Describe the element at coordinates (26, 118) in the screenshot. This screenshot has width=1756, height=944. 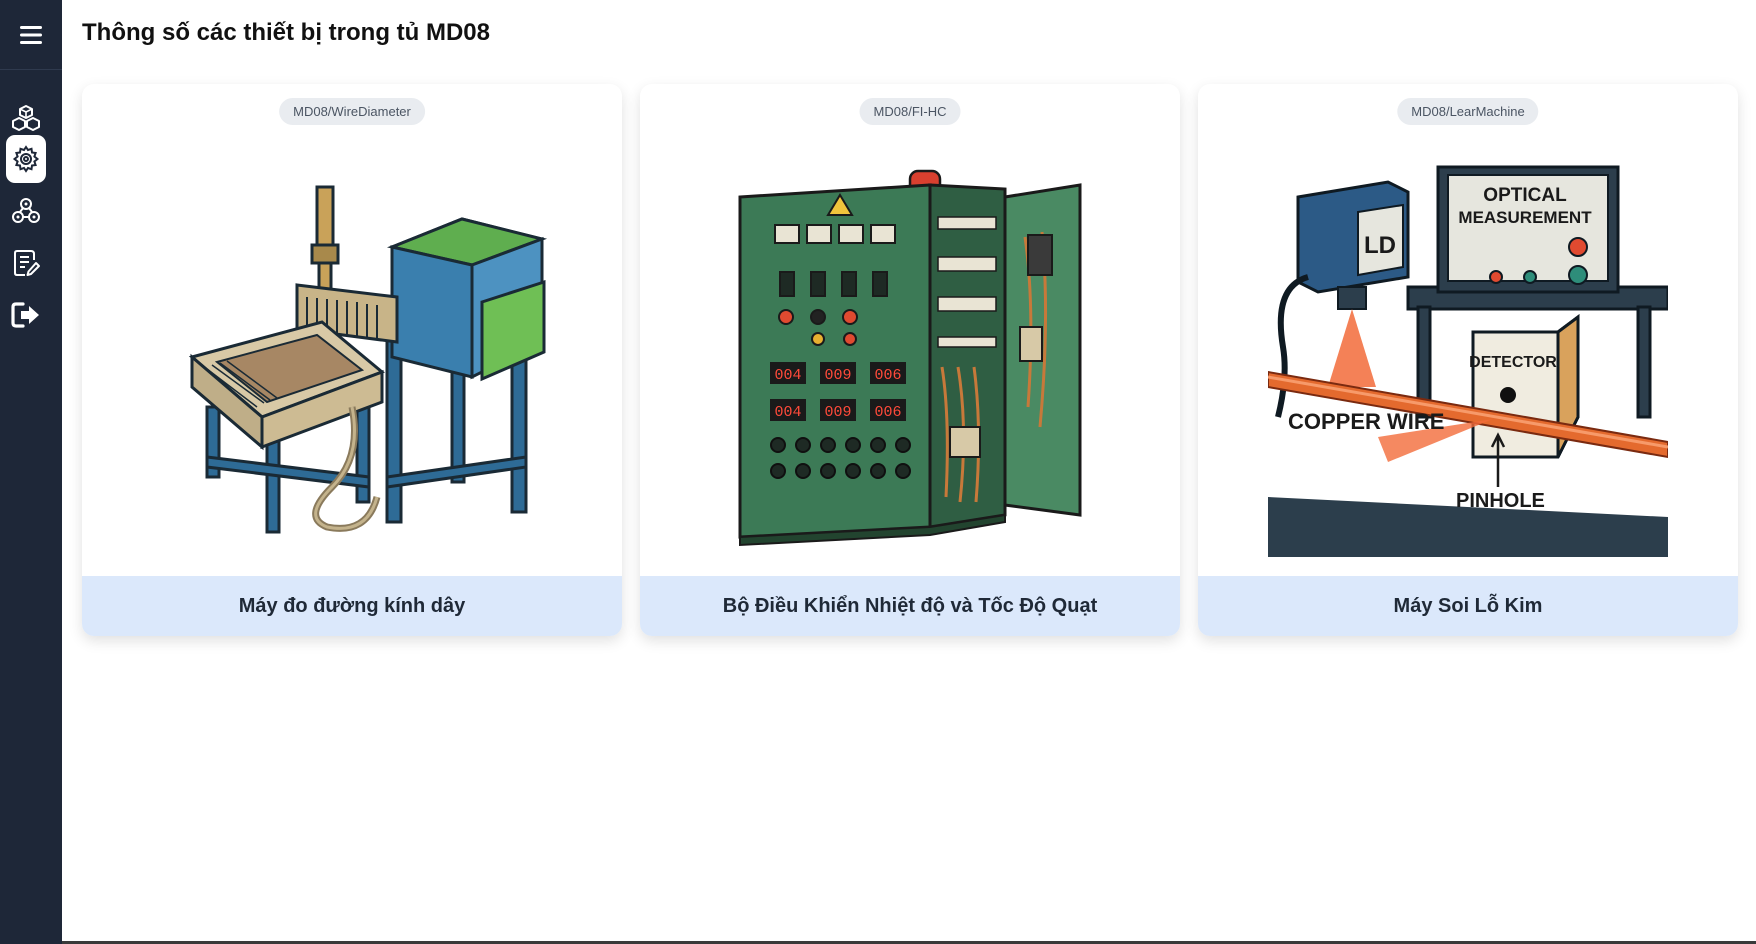
I see `boxes-icon` at that location.